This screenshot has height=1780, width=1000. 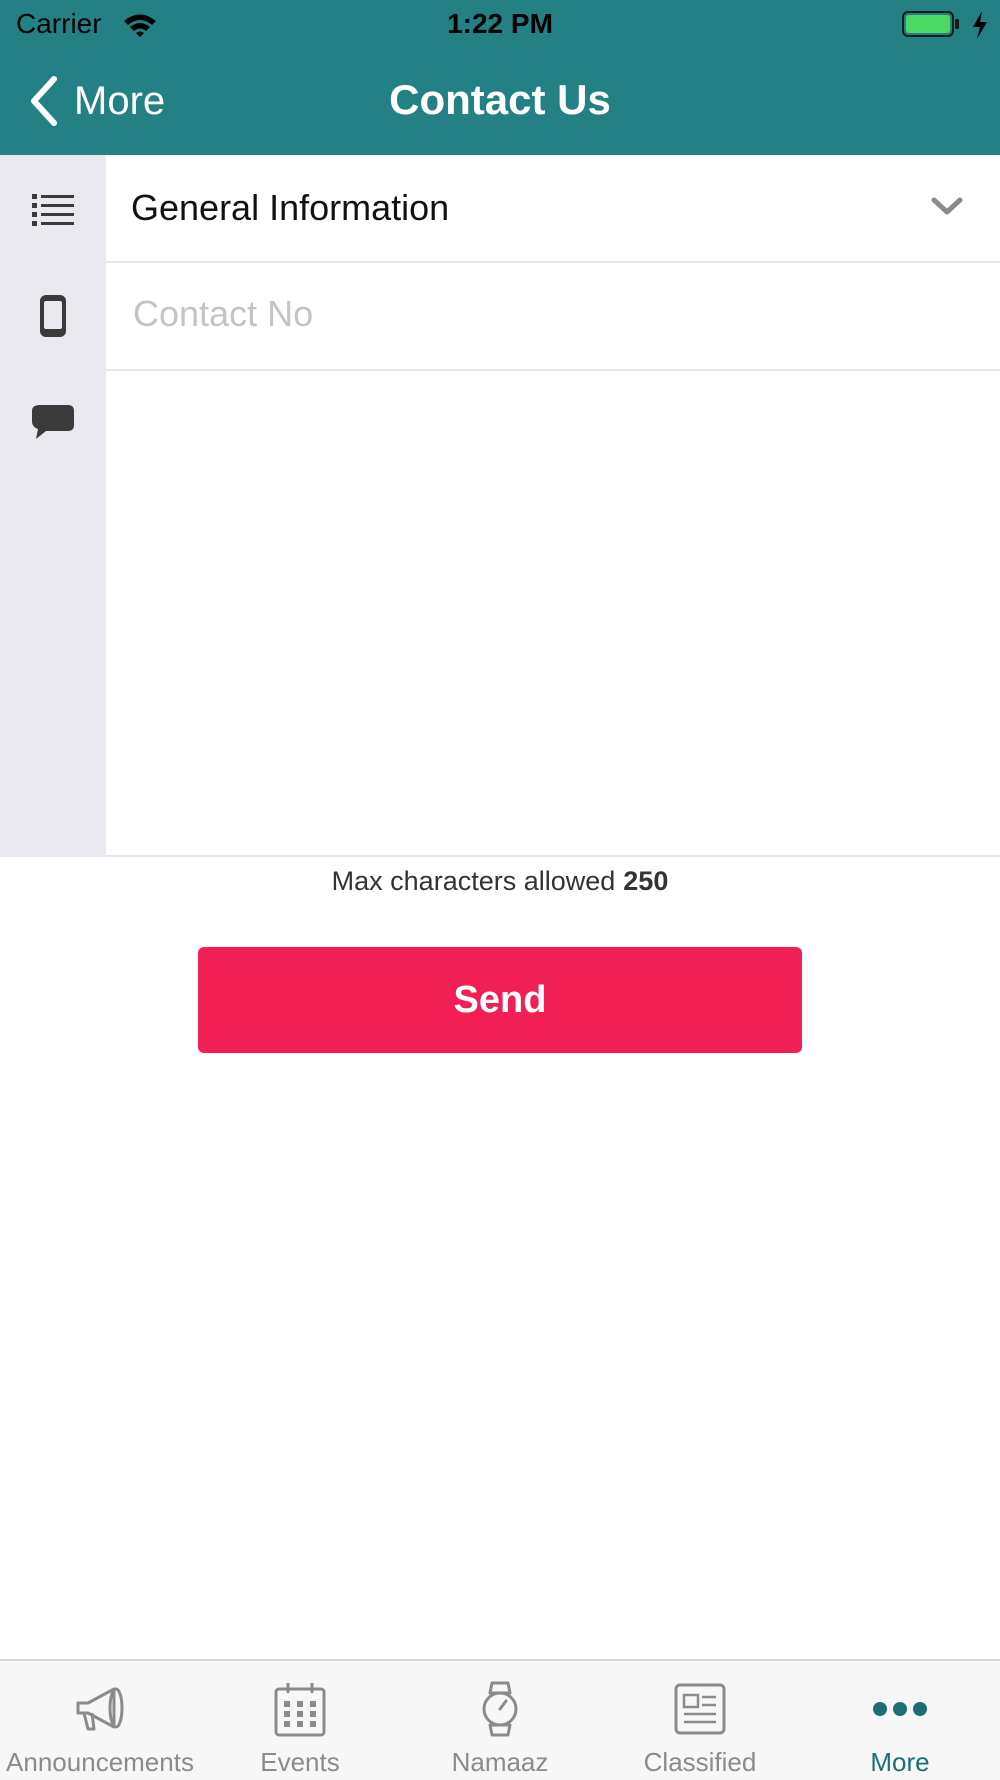 I want to click on tab-more: More, so click(x=900, y=1720).